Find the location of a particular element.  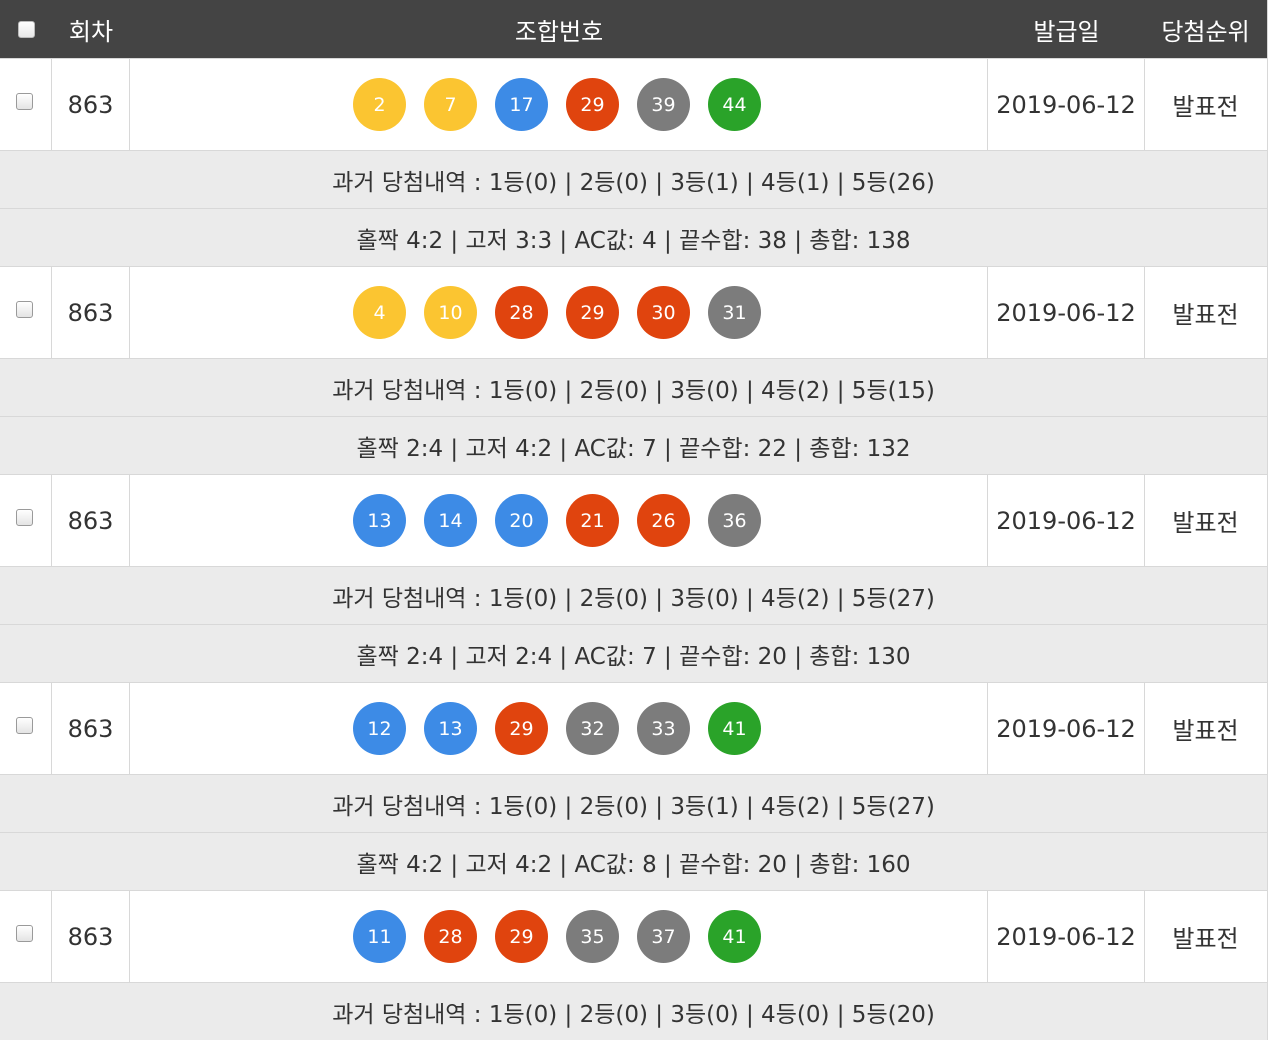

header-rank: 당첨순위 is located at coordinates (1205, 31).